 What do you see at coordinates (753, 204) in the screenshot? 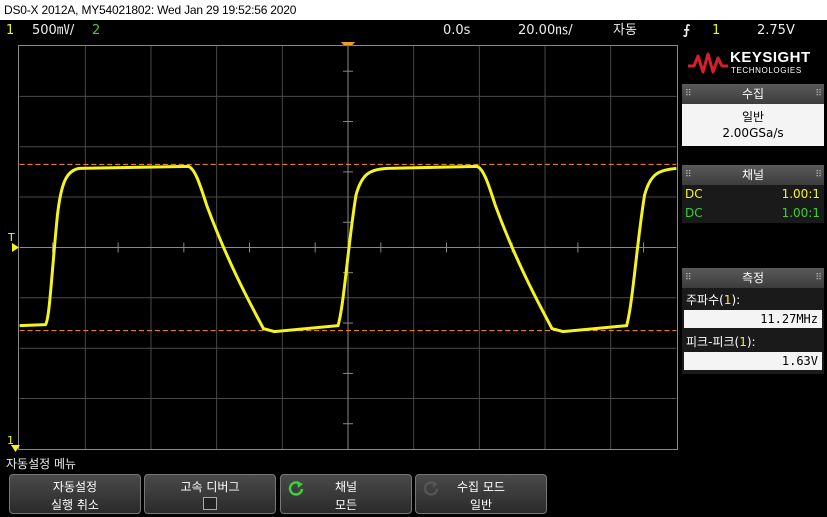
I see `channel-body: DC 1.00:1 DC 1.00:1` at bounding box center [753, 204].